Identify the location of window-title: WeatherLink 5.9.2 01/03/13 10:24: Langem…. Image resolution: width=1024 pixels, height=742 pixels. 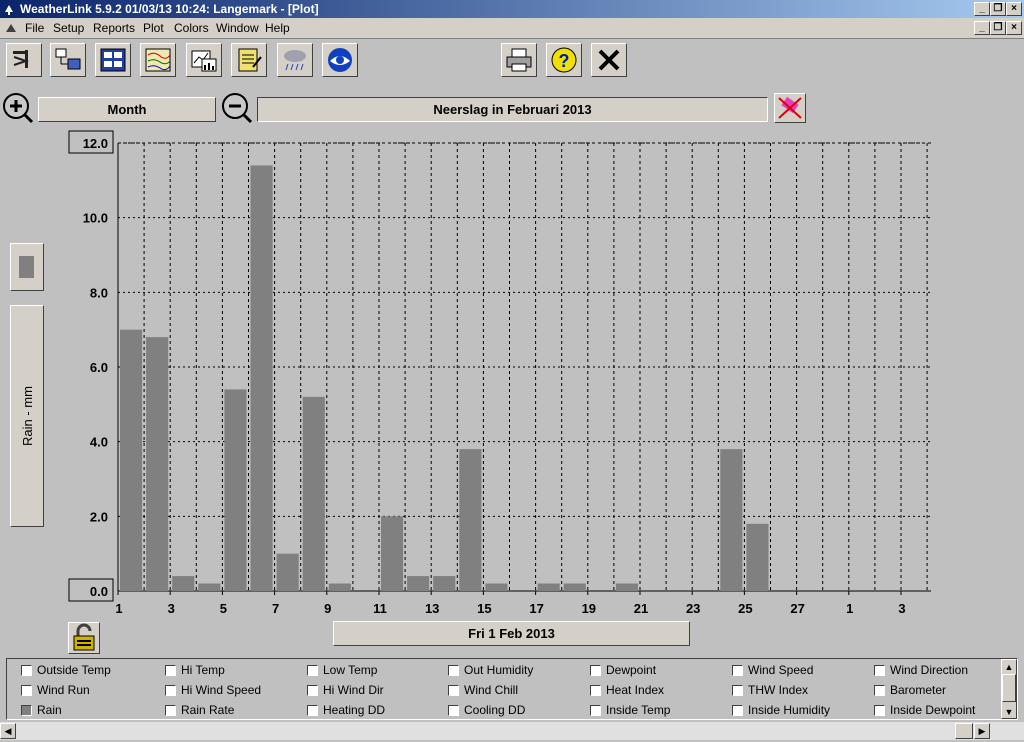
(169, 9).